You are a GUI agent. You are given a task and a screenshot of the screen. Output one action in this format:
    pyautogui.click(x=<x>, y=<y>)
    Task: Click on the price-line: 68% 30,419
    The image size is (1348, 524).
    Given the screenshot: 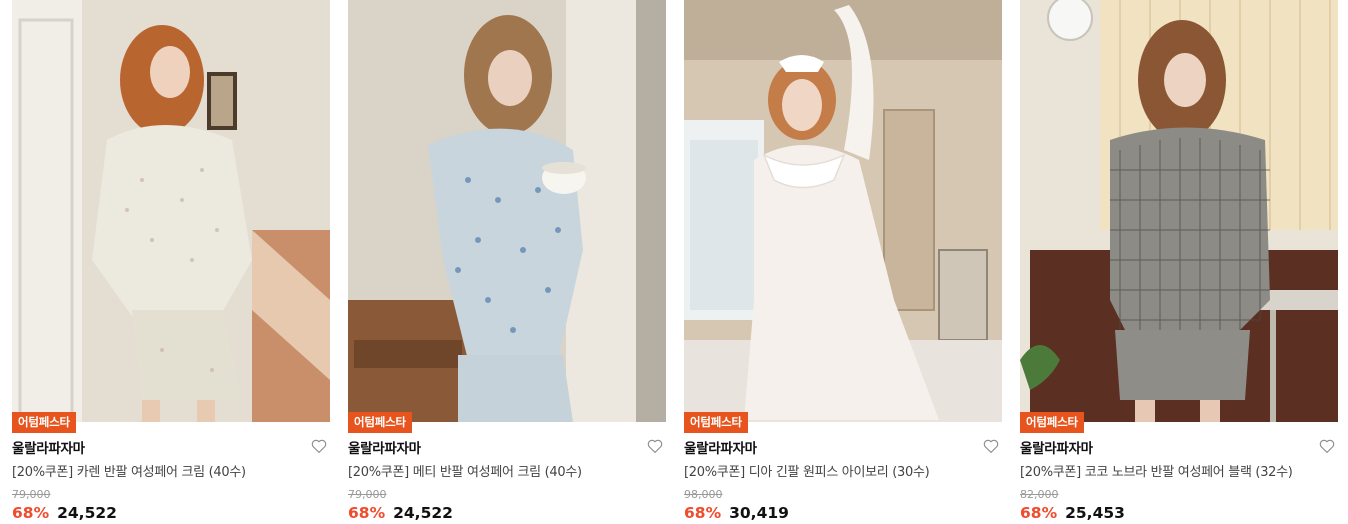 What is the action you would take?
    pyautogui.click(x=736, y=513)
    